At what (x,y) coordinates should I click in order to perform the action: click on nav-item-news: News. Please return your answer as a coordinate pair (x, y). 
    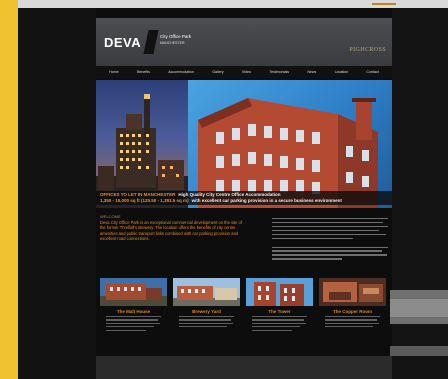
    Looking at the image, I should click on (311, 72).